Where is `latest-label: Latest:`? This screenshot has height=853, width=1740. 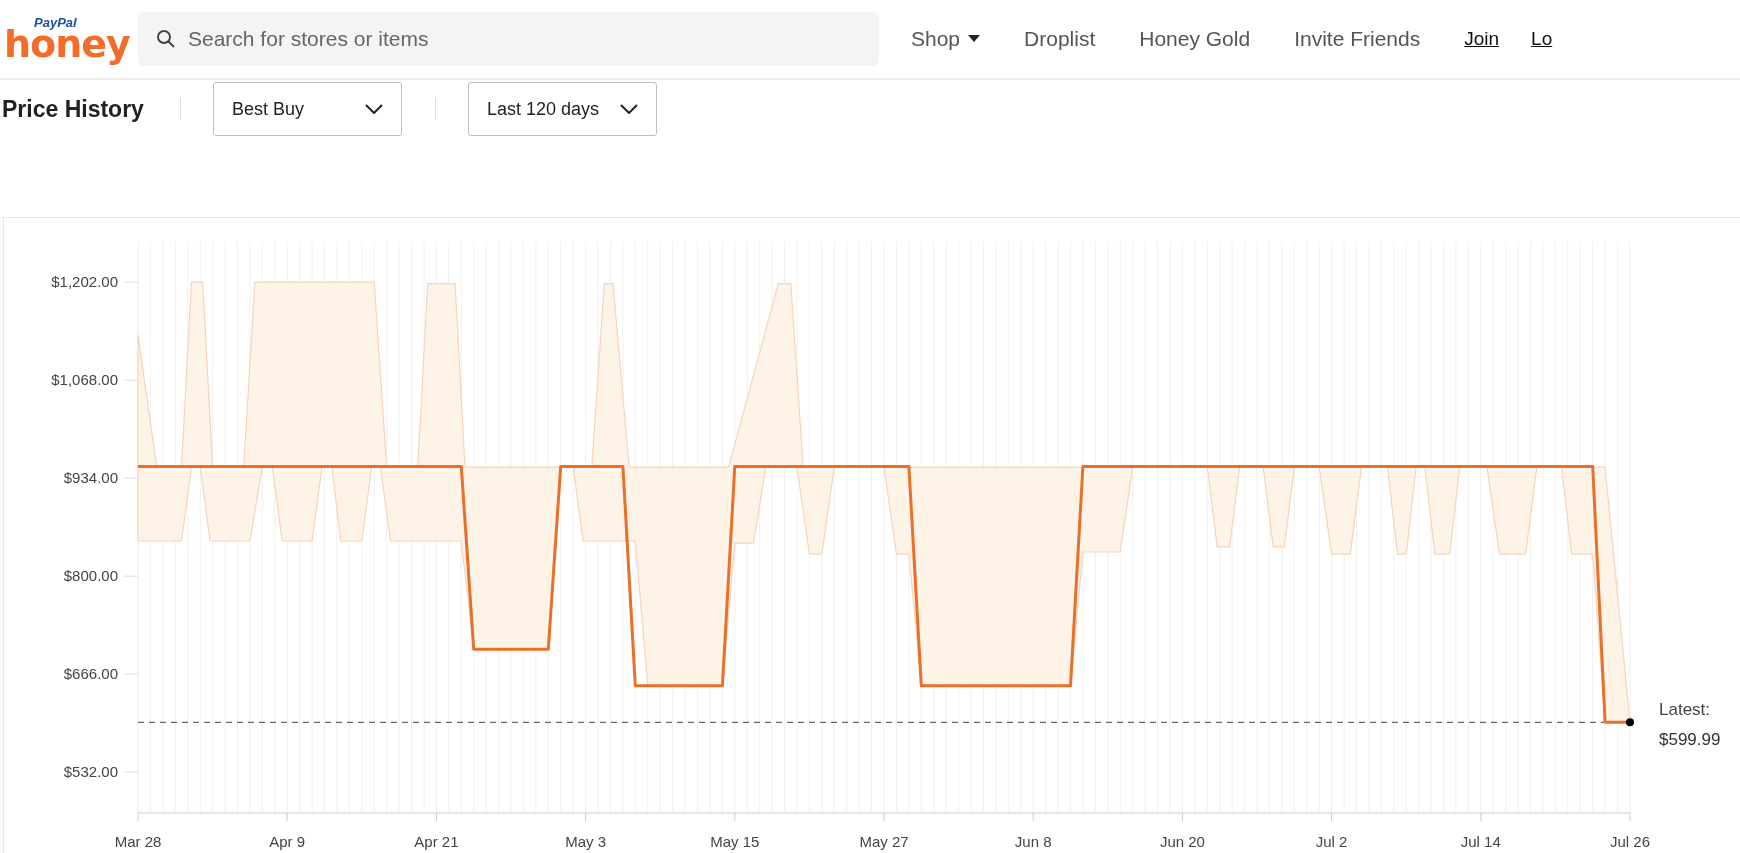 latest-label: Latest: is located at coordinates (1685, 710).